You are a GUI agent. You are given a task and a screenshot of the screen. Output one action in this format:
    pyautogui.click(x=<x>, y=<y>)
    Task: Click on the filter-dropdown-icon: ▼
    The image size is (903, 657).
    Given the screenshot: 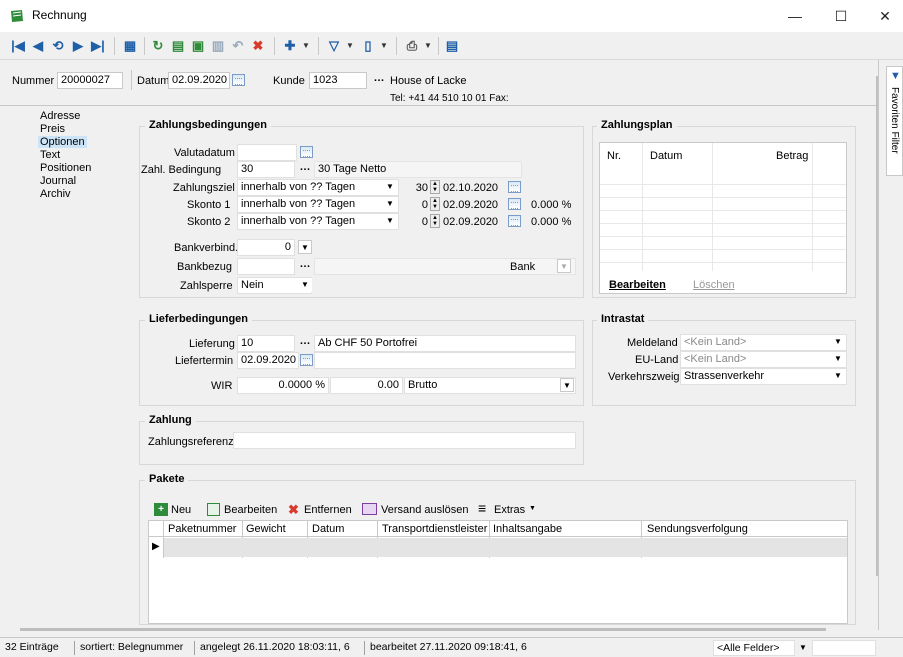 What is the action you would take?
    pyautogui.click(x=350, y=45)
    